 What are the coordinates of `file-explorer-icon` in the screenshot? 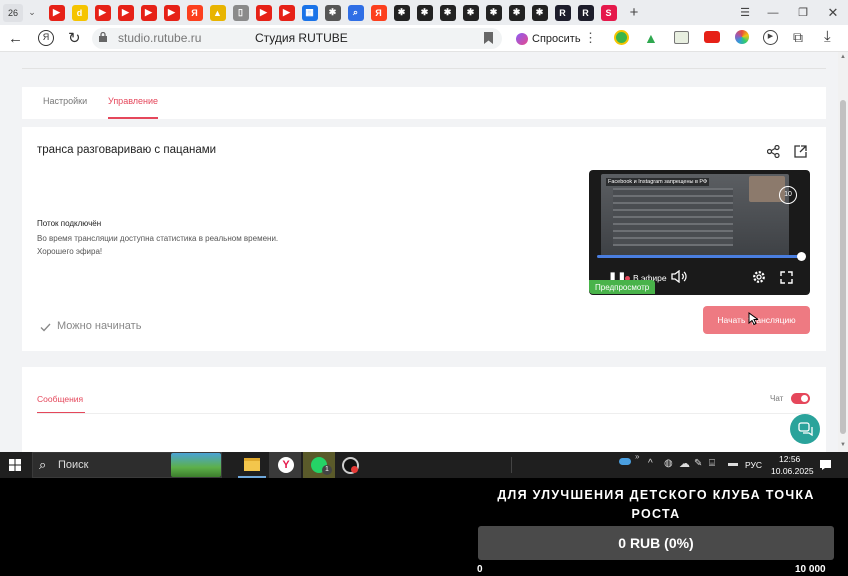 It's located at (252, 464).